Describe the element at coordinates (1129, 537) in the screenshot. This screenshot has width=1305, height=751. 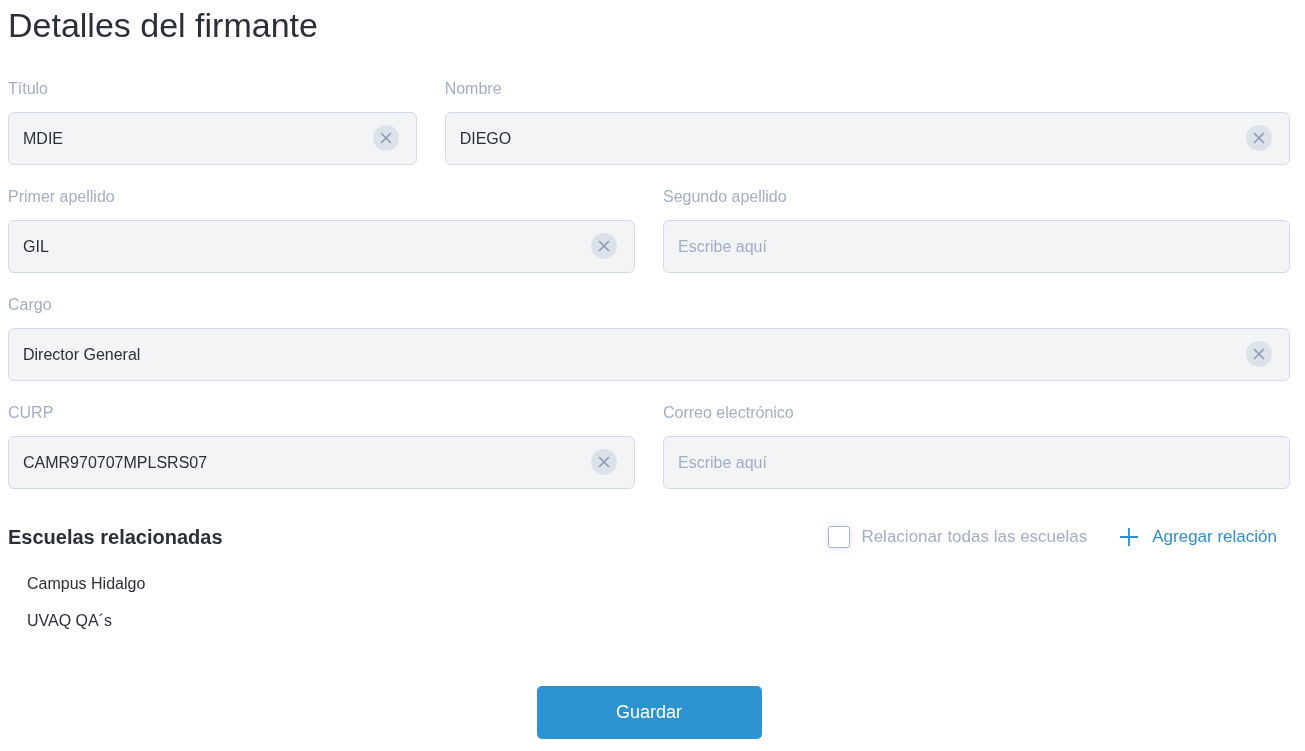
I see `plus-icon` at that location.